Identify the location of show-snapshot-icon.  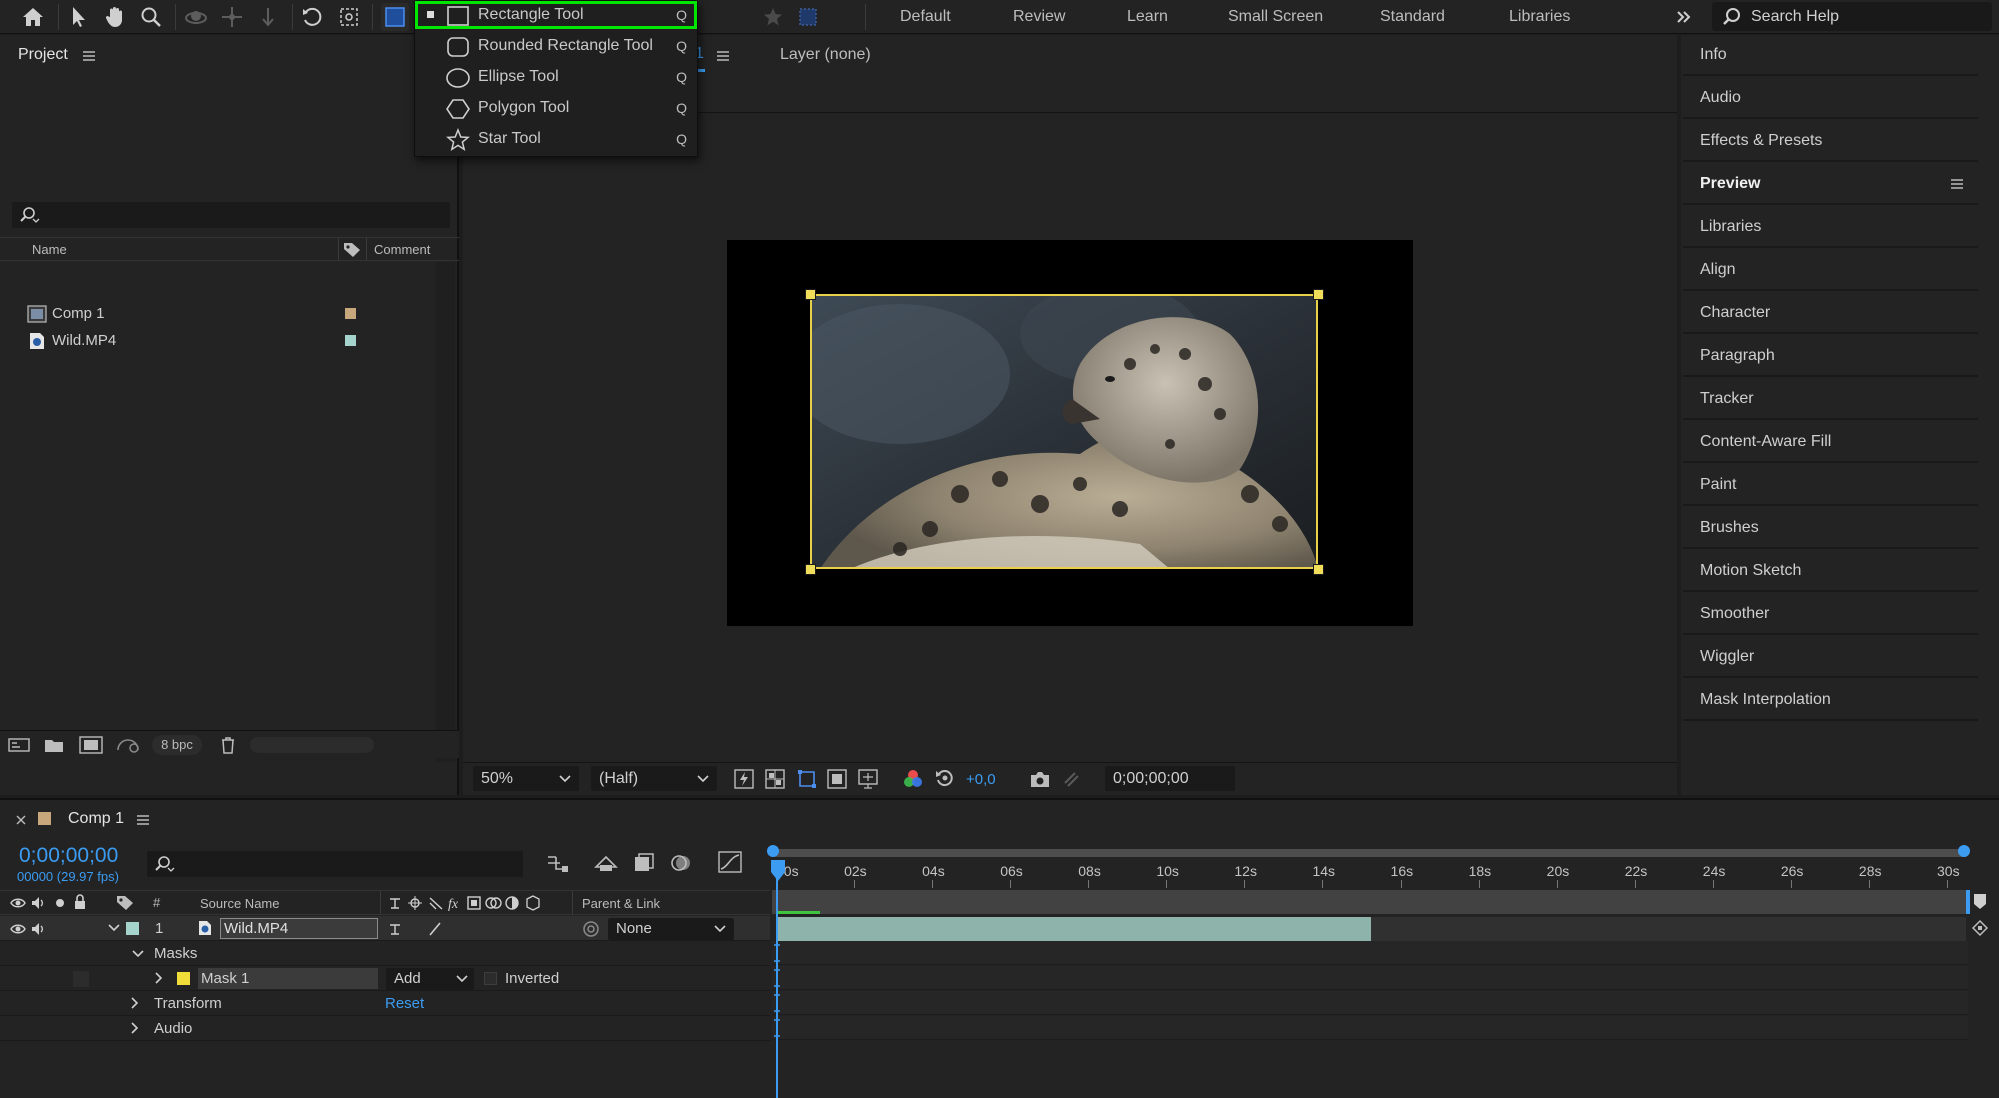
(1071, 779).